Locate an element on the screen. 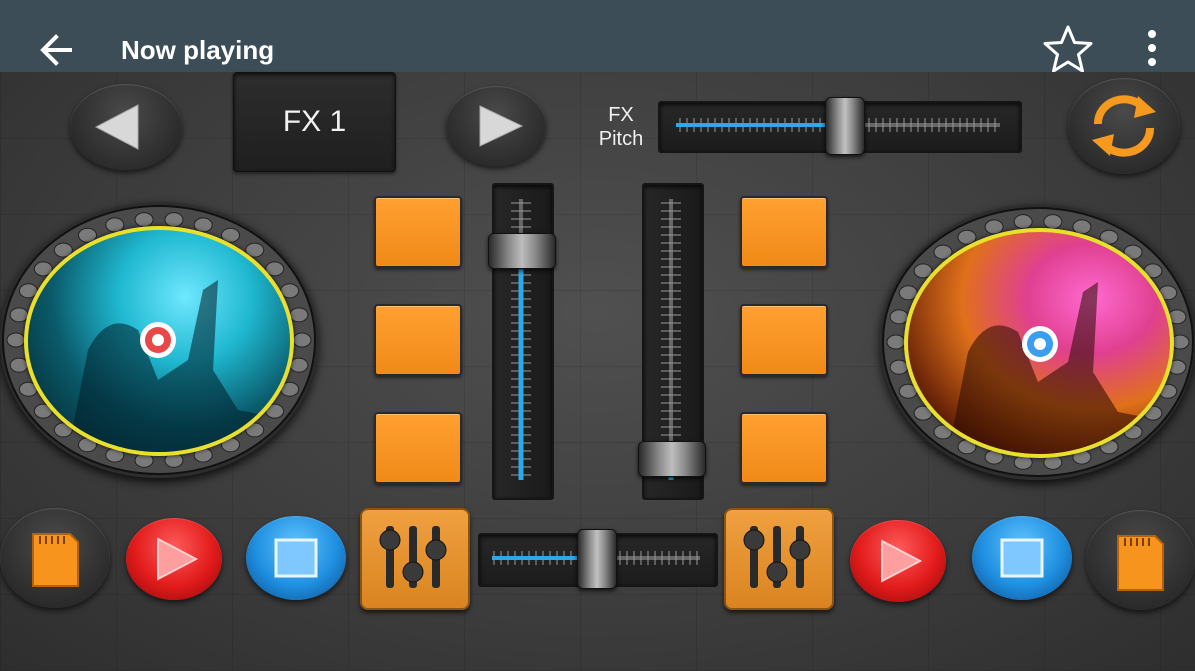 The height and width of the screenshot is (671, 1195). left-mixer-button is located at coordinates (415, 559).